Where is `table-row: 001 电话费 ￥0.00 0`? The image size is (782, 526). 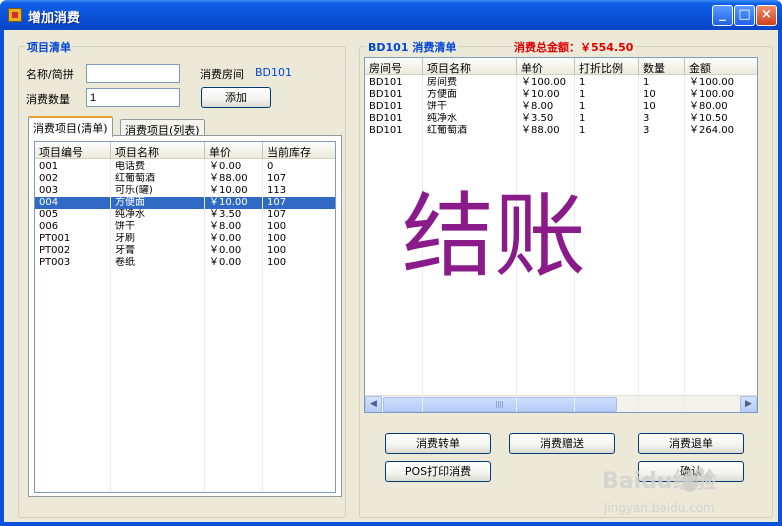
table-row: 001 电话费 ￥0.00 0 is located at coordinates (185, 167).